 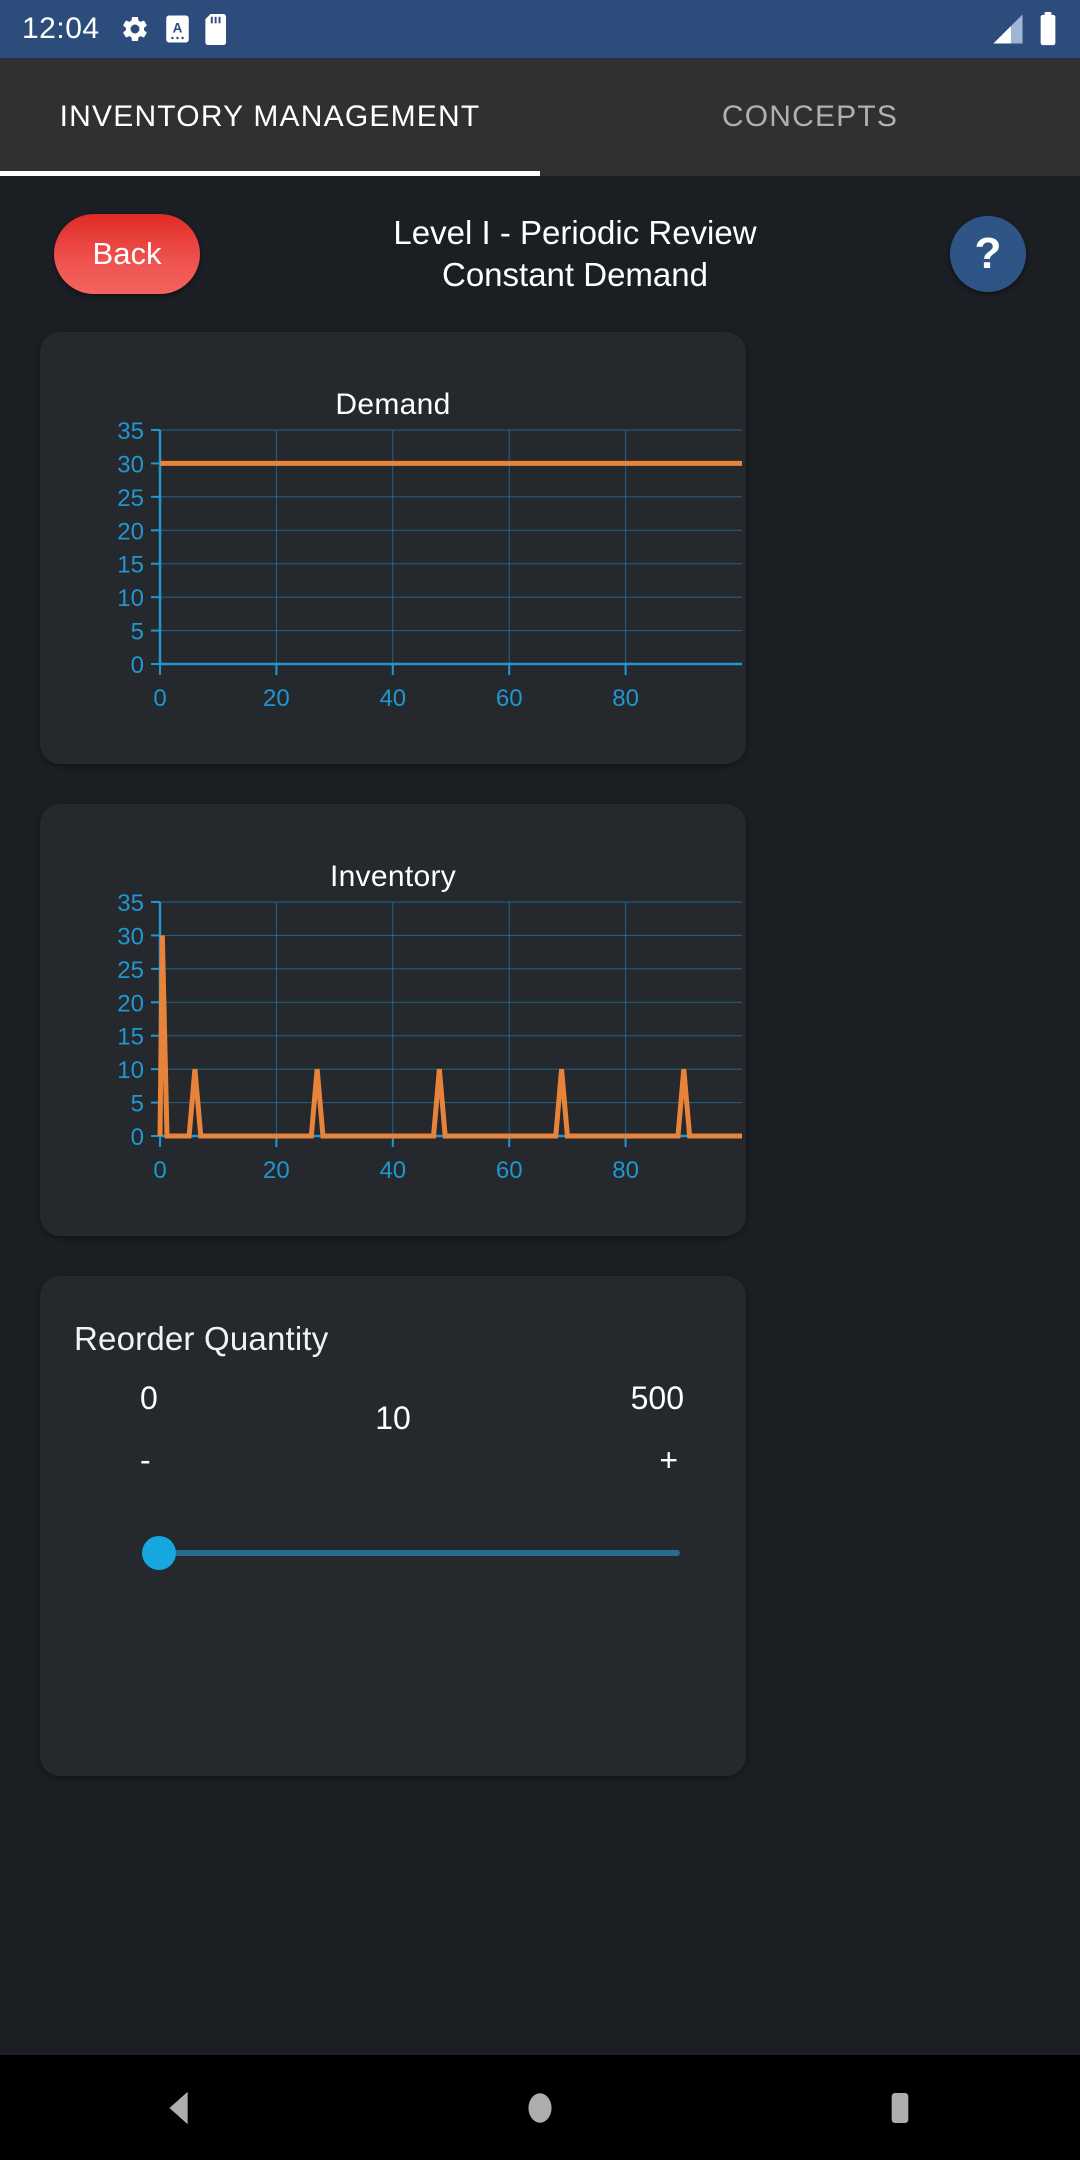 I want to click on demand-chart-title: Demand, so click(x=393, y=404).